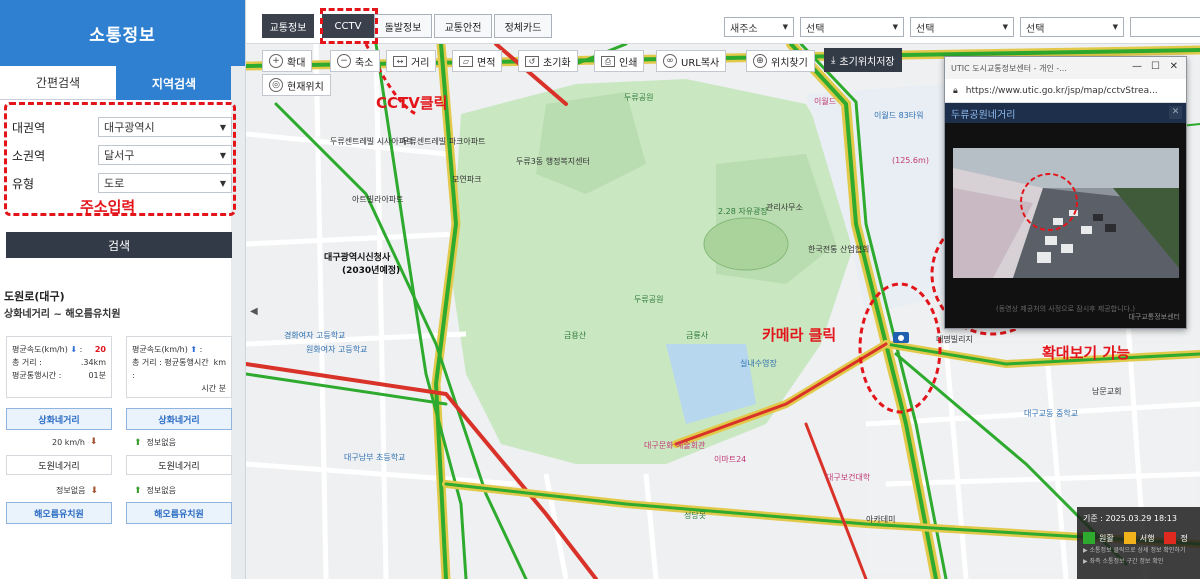 The height and width of the screenshot is (579, 1200). What do you see at coordinates (523, 26) in the screenshot?
I see `tab-congestion-card: 정체카드` at bounding box center [523, 26].